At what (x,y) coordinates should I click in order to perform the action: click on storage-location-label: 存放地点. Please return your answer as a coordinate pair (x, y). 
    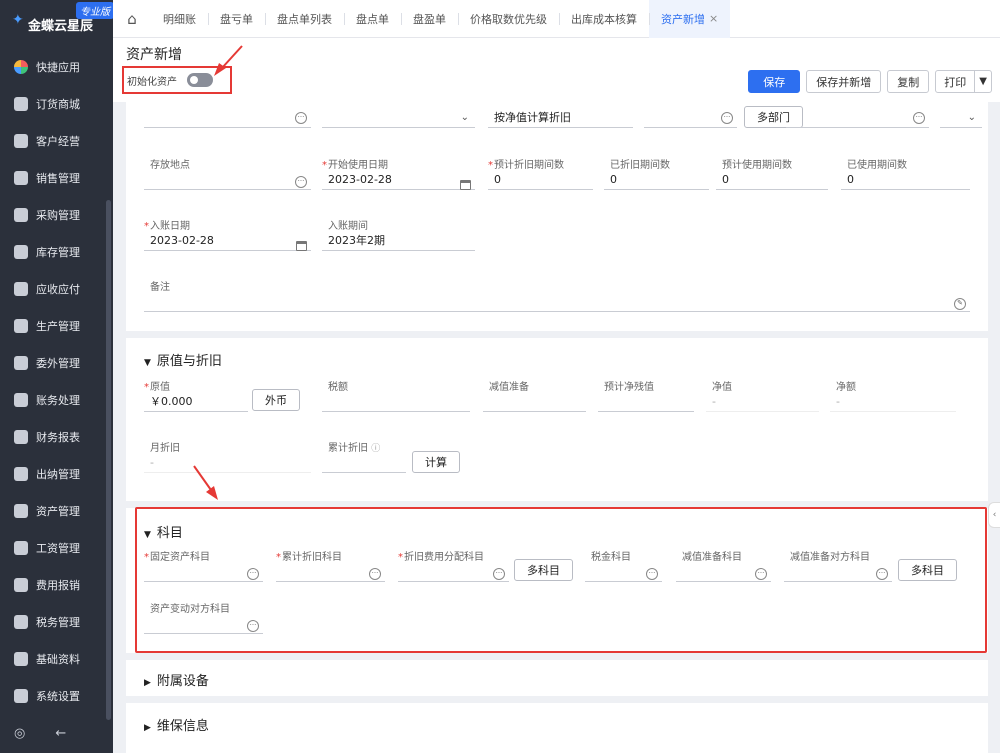
    Looking at the image, I should click on (170, 165).